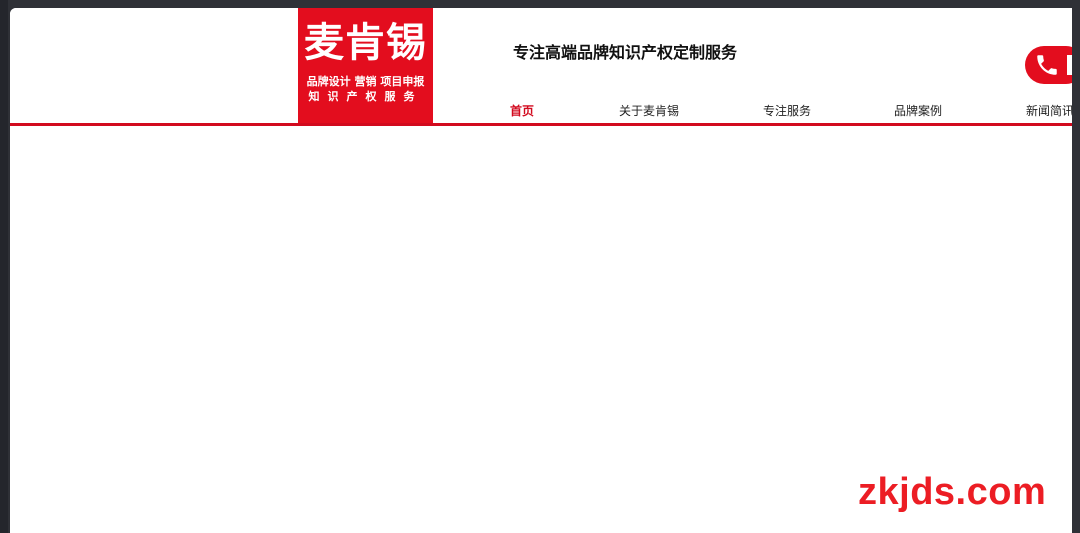 The width and height of the screenshot is (1080, 533). Describe the element at coordinates (365, 42) in the screenshot. I see `logo-main-text: 麦肯锡` at that location.